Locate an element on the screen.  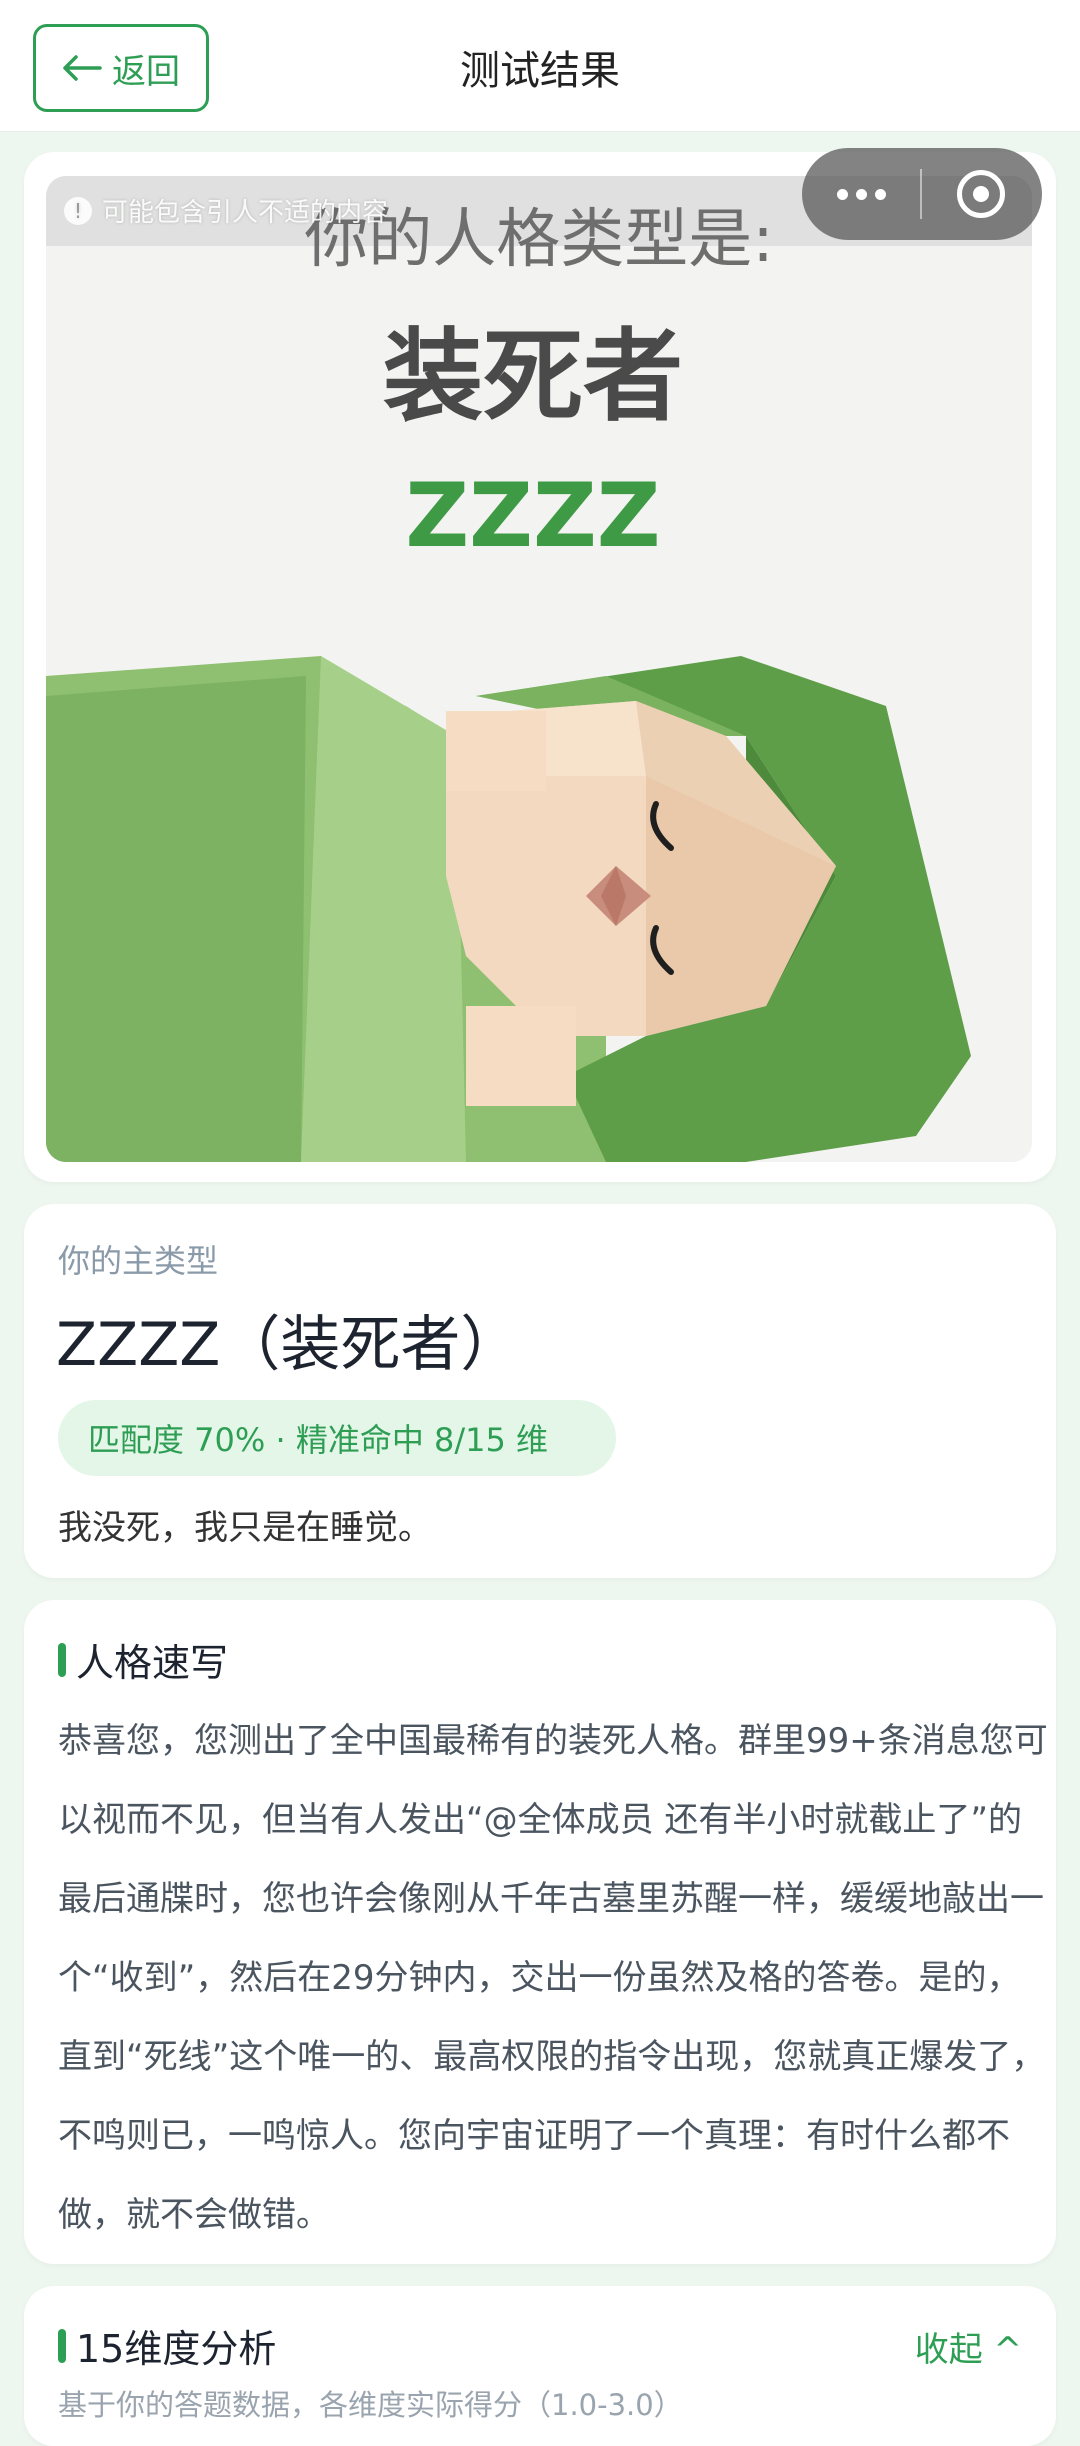
image-type-name: 装死者 is located at coordinates (533, 376).